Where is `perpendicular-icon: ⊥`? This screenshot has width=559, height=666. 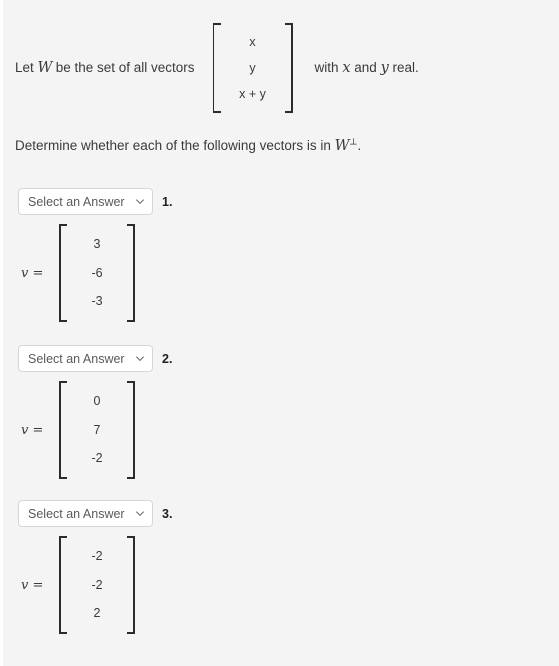
perpendicular-icon: ⊥ is located at coordinates (353, 142).